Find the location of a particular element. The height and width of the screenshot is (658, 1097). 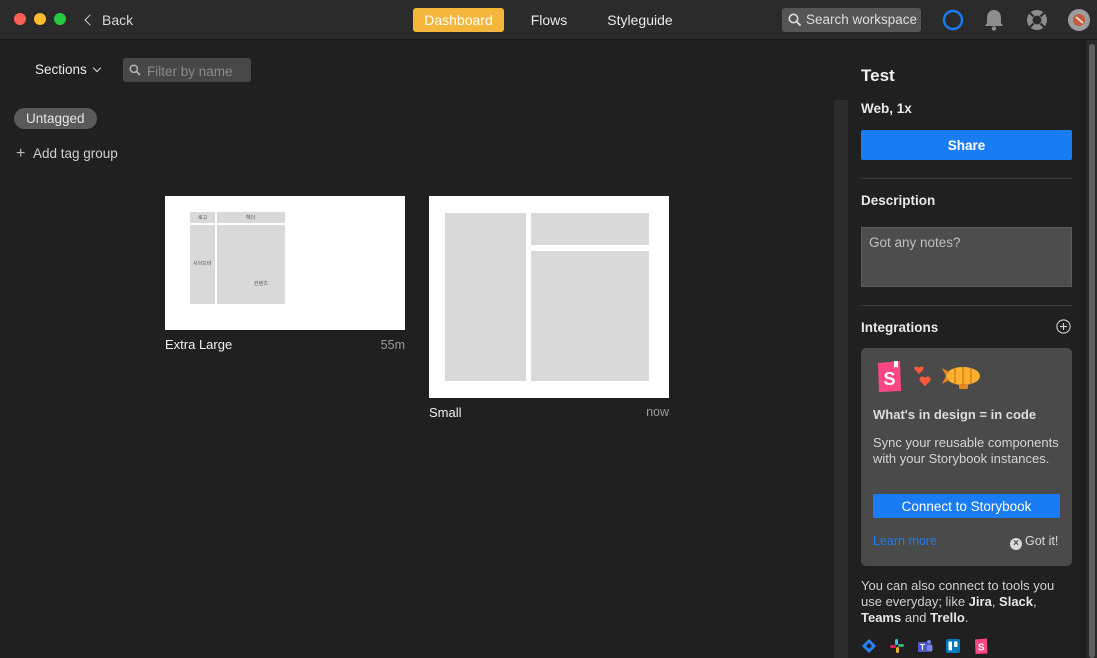

sections-label: Sections is located at coordinates (61, 69).